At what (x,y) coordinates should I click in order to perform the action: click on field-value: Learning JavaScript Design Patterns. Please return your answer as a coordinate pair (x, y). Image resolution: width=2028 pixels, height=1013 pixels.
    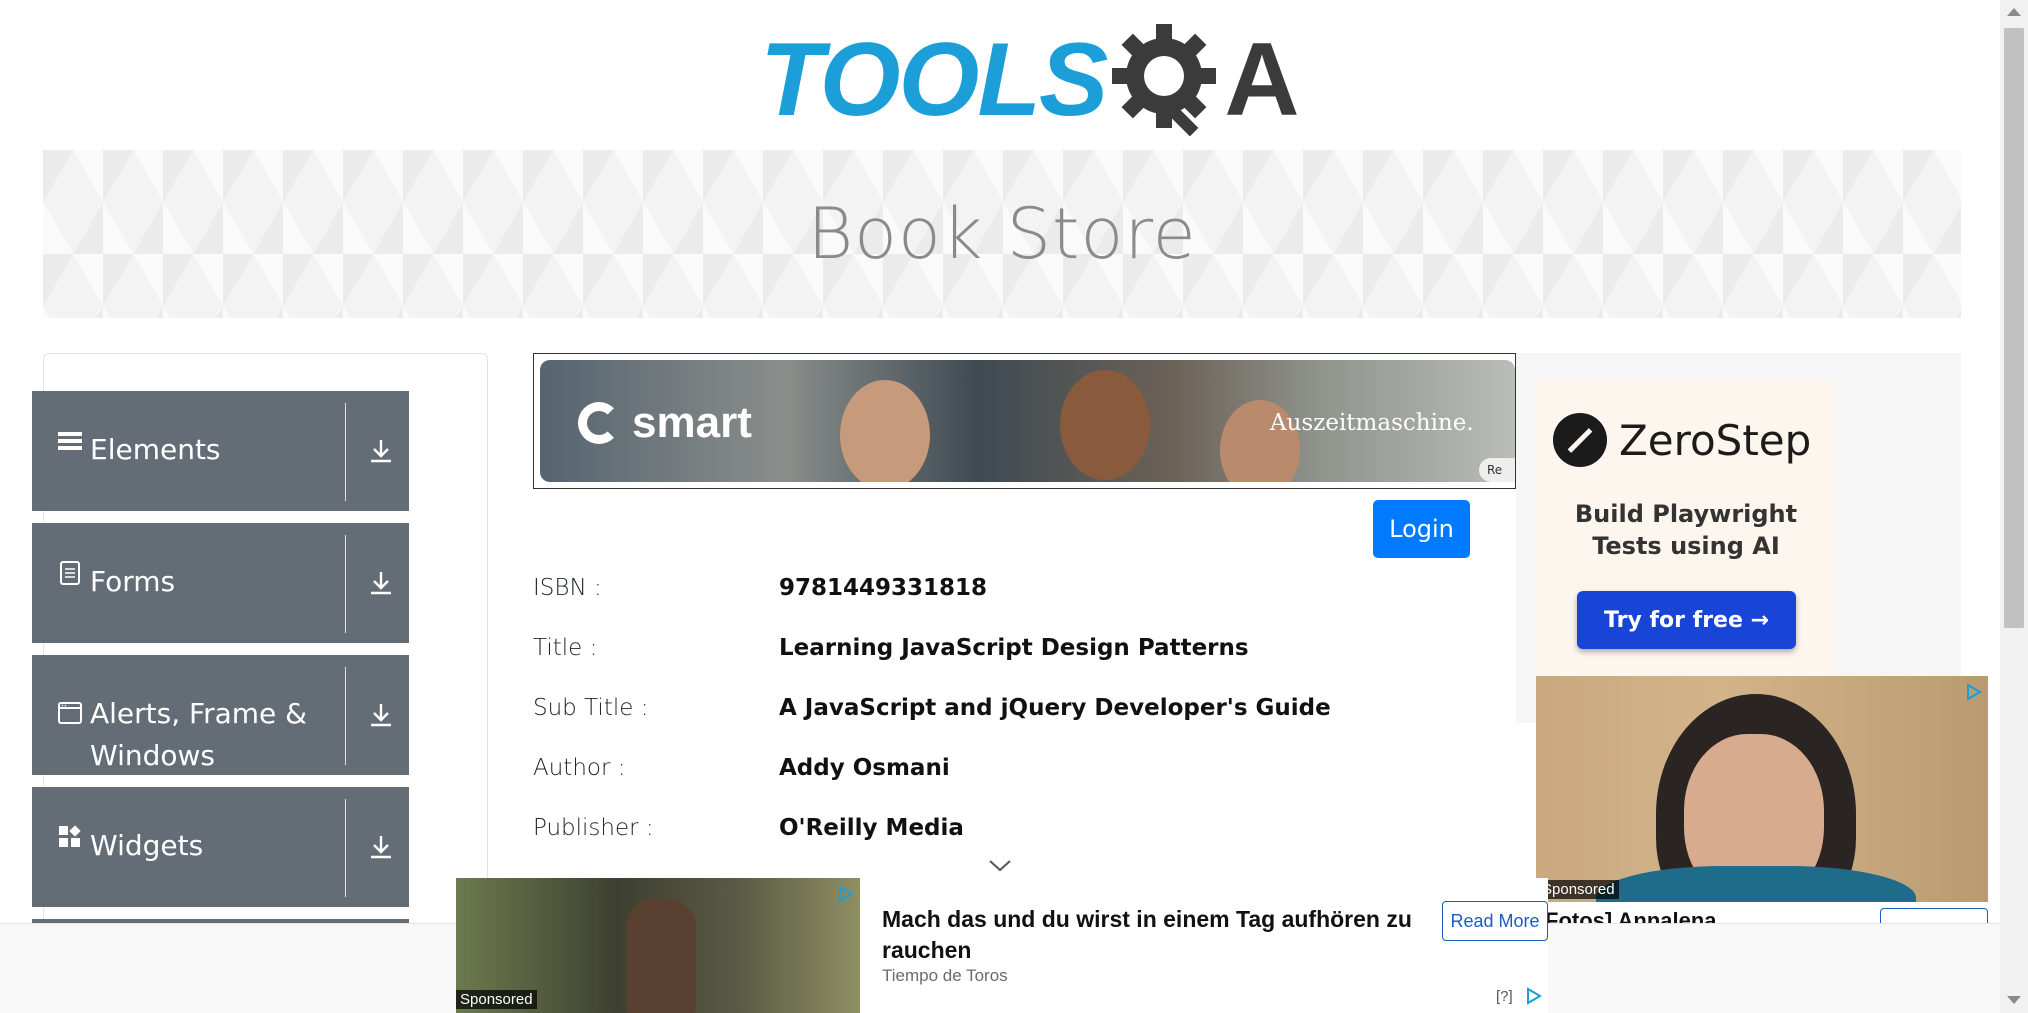
    Looking at the image, I should click on (1014, 648).